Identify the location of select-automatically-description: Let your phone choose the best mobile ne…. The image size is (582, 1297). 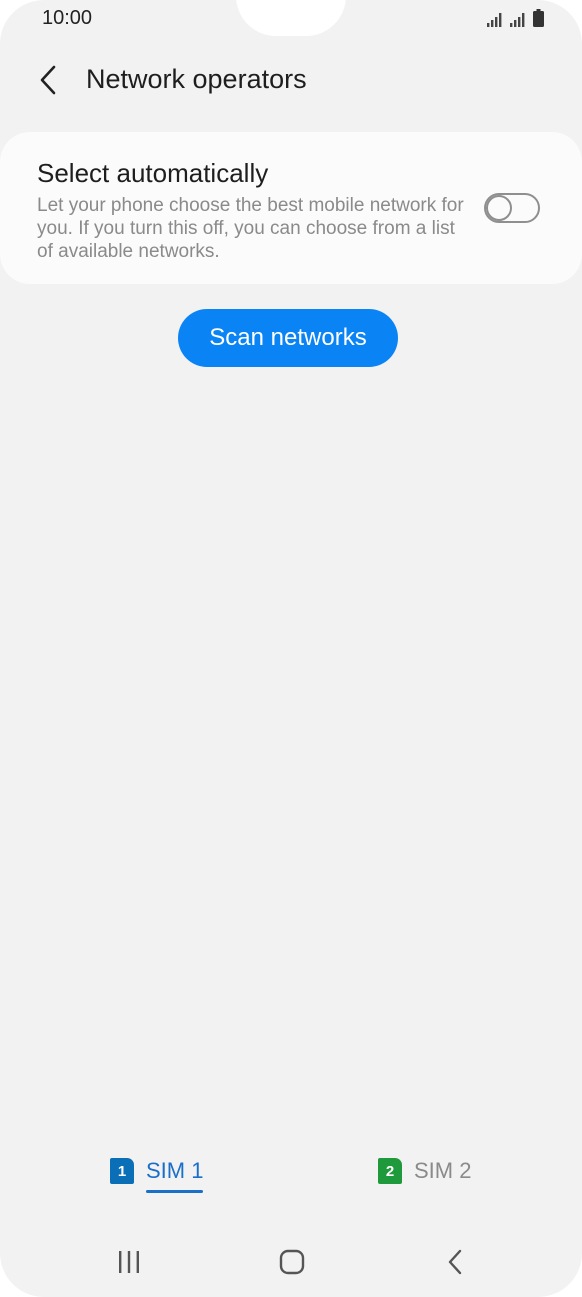
(250, 228).